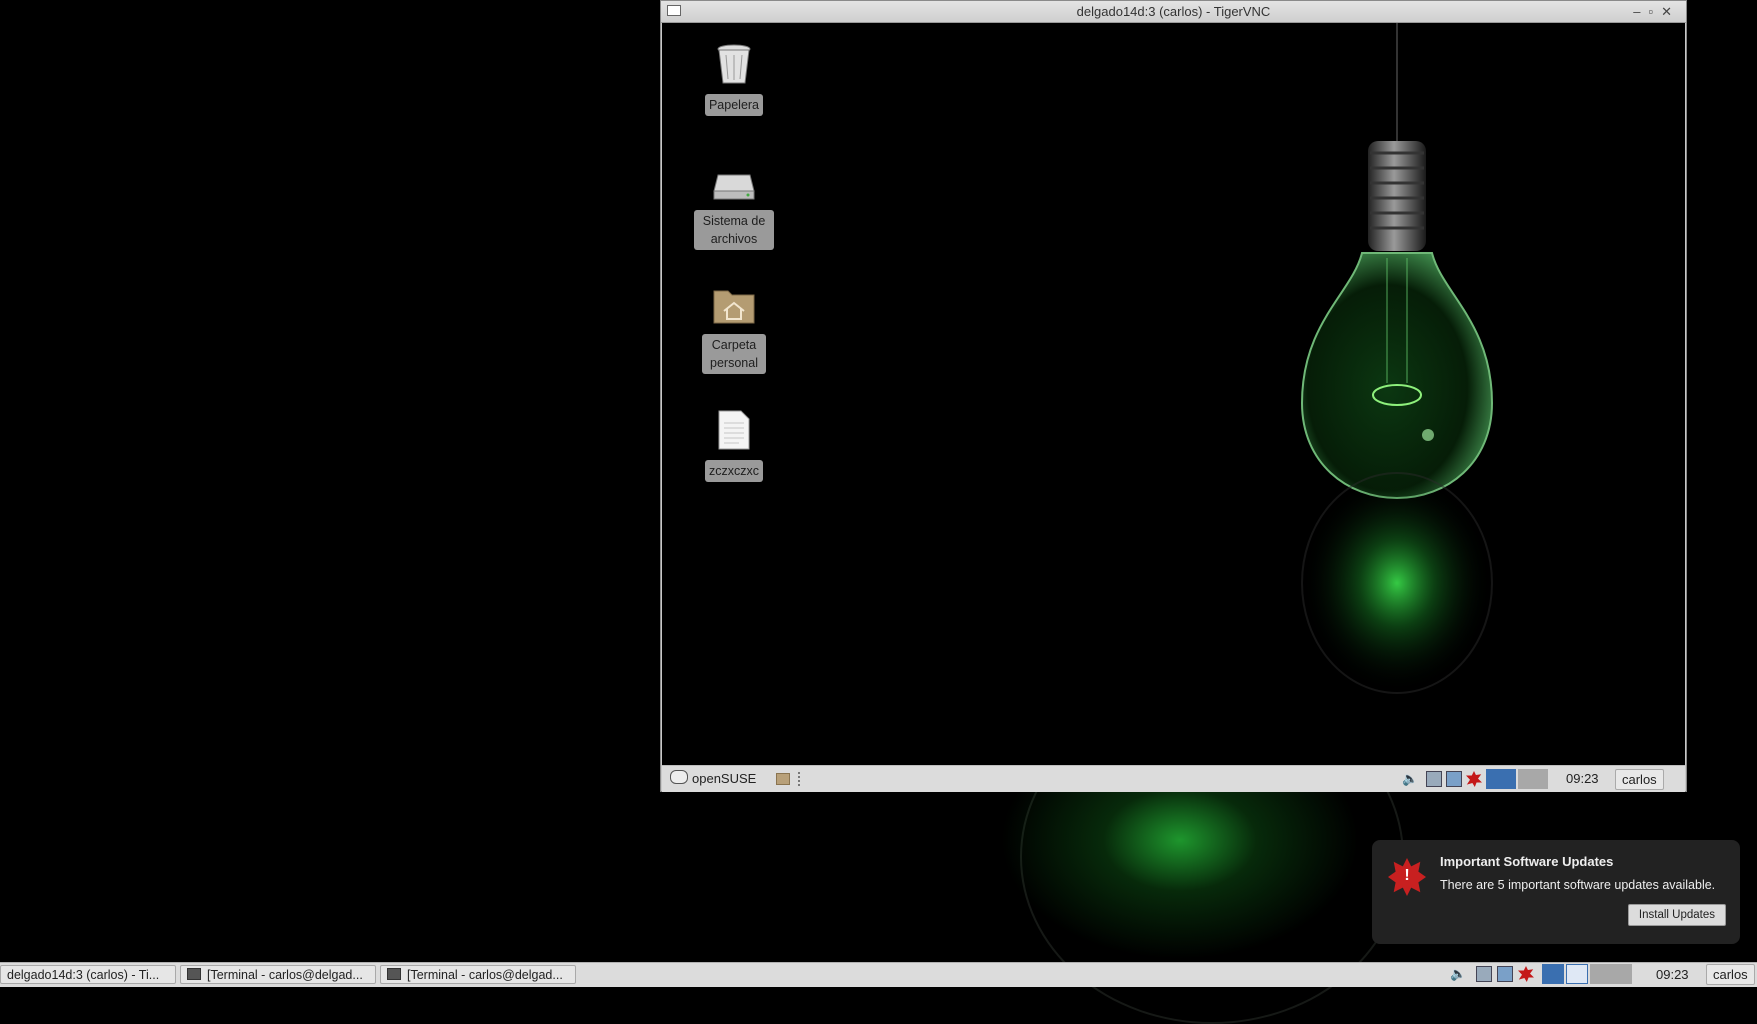 Image resolution: width=1757 pixels, height=1024 pixels. Describe the element at coordinates (679, 777) in the screenshot. I see `opensuse-icon` at that location.